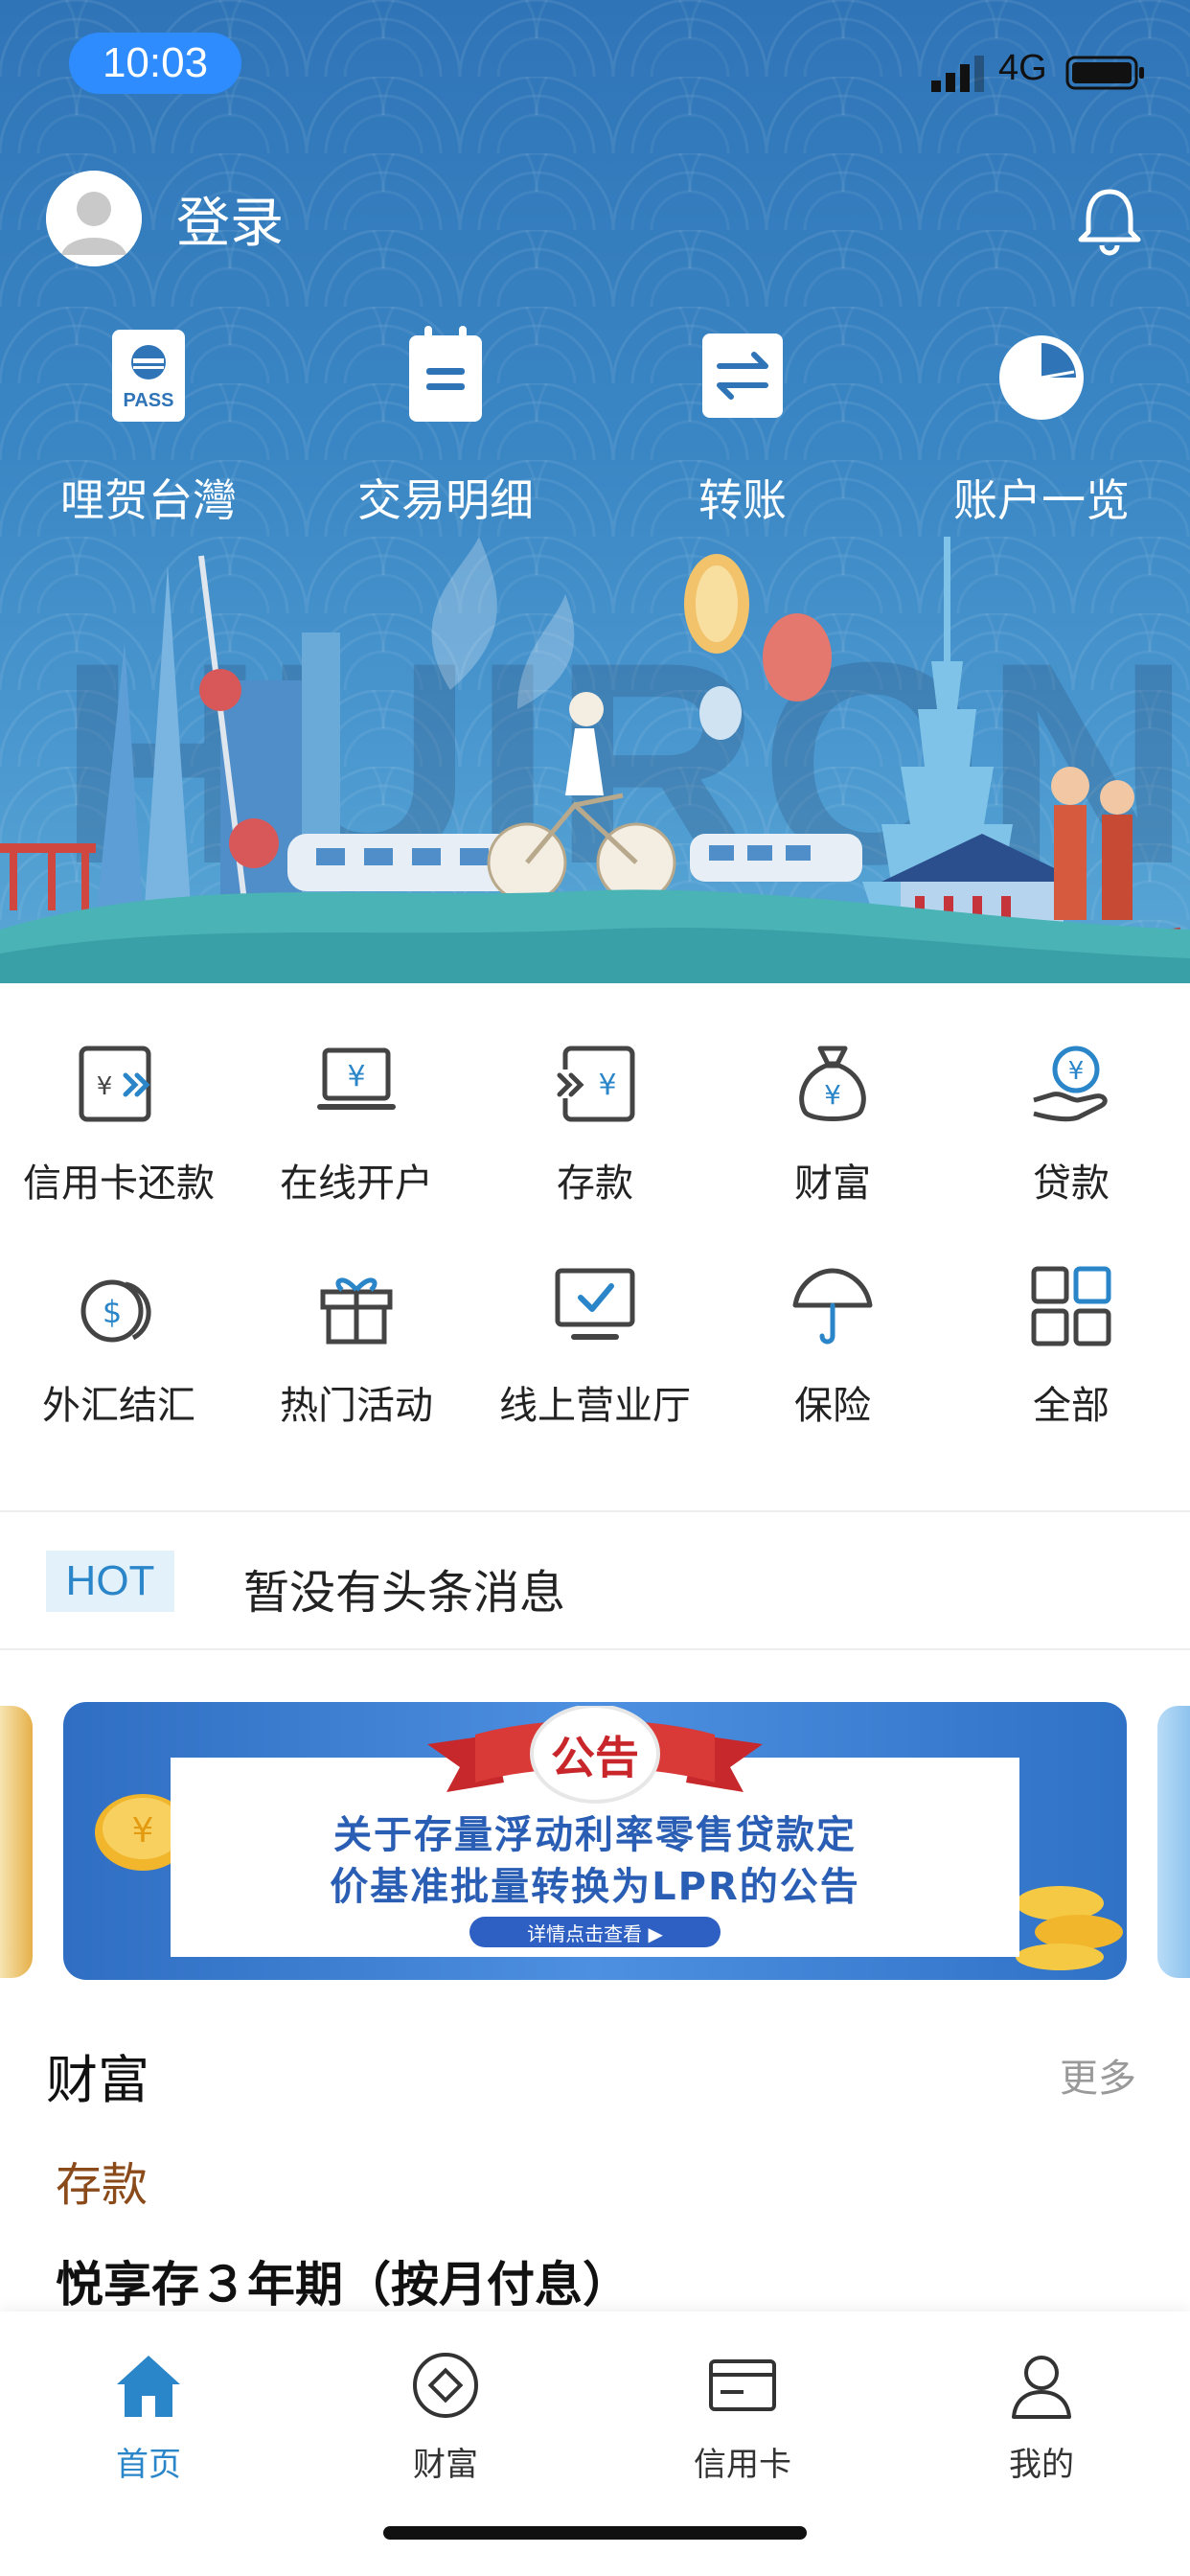  I want to click on service-wealth: ¥ 财富, so click(833, 1094).